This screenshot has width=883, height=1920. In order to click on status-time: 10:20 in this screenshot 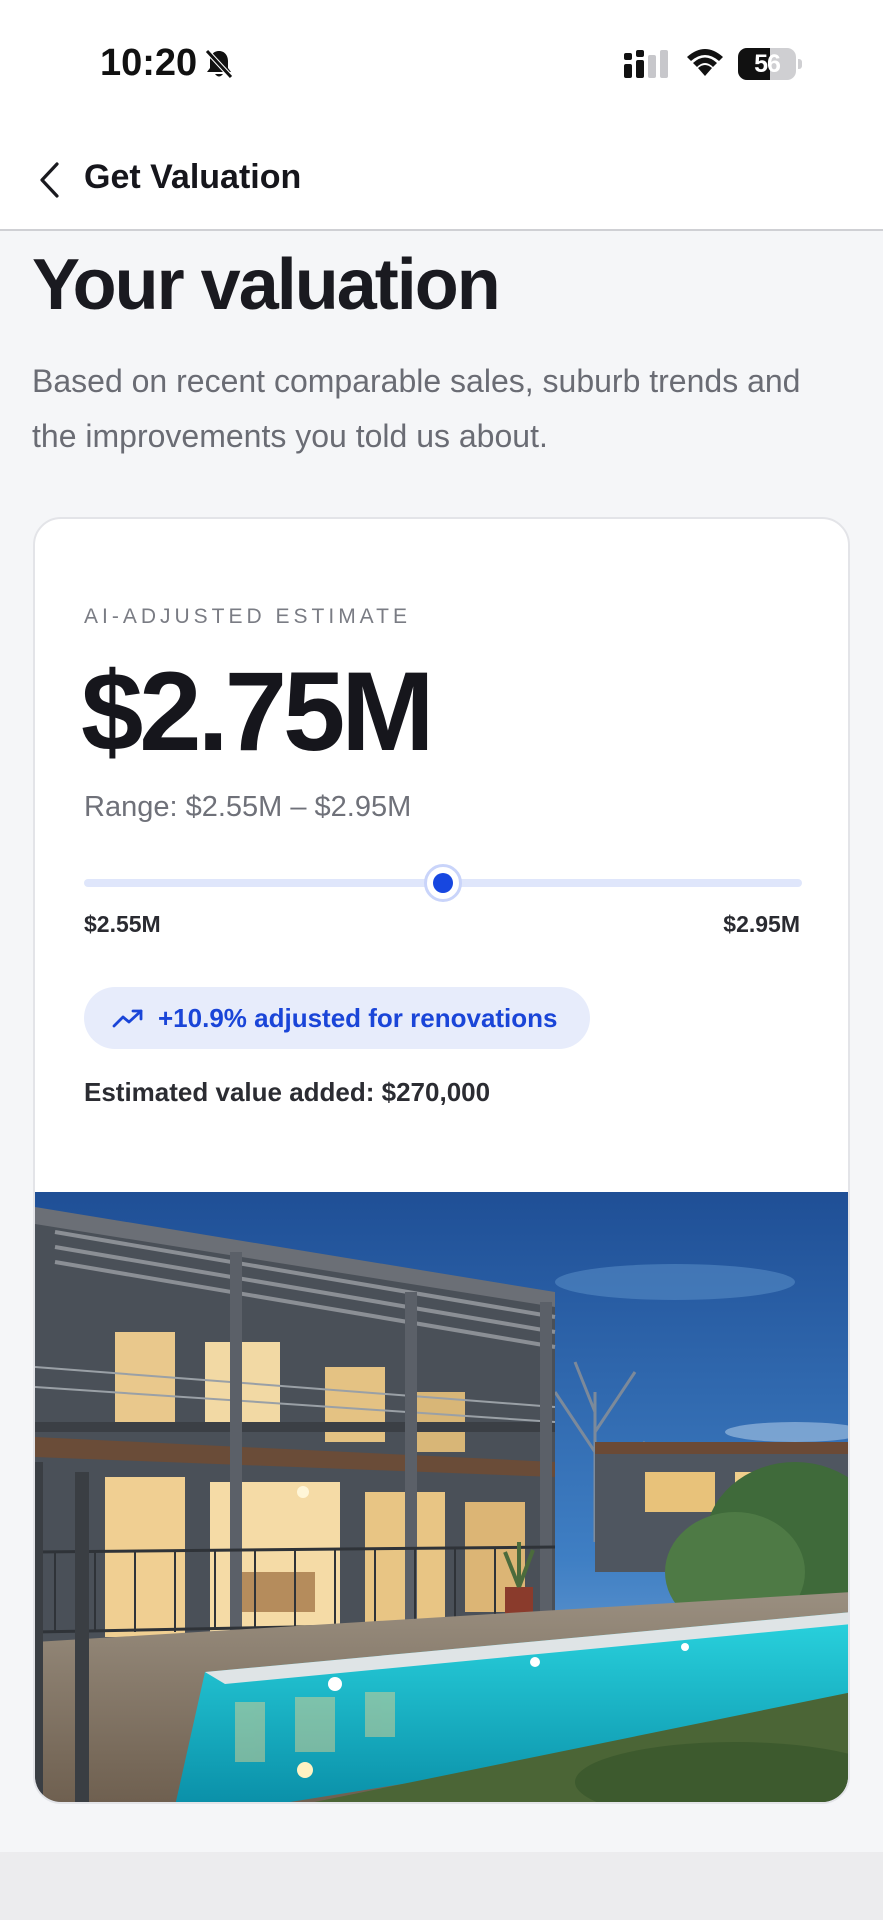, I will do `click(149, 63)`.